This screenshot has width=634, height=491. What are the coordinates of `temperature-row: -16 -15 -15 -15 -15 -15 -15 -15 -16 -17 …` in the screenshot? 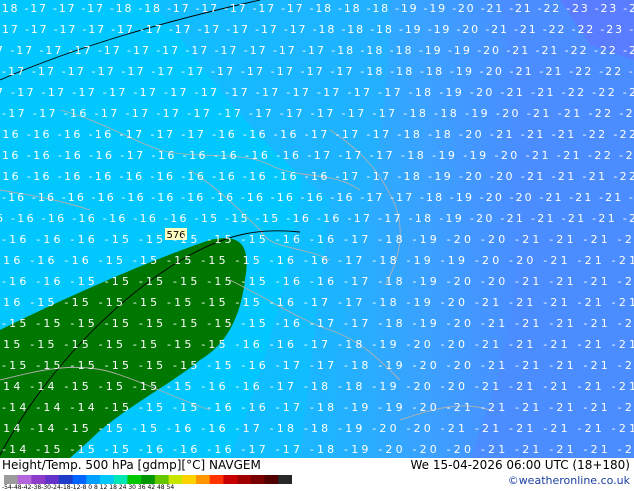 It's located at (317, 302).